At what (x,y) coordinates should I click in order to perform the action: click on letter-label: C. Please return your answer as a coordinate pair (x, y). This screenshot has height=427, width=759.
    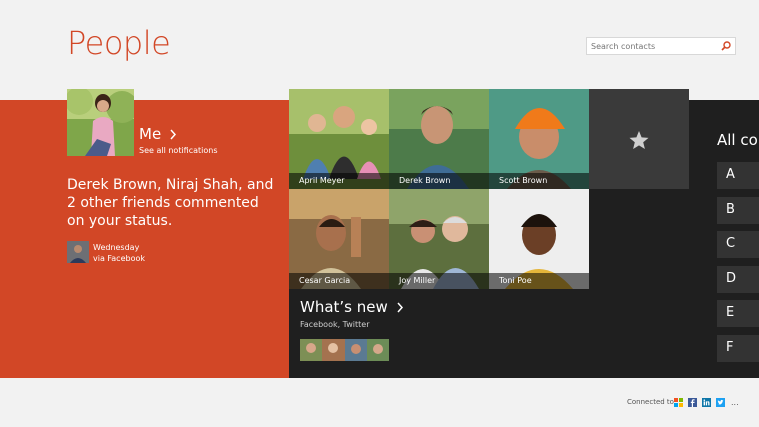
    Looking at the image, I should click on (731, 243).